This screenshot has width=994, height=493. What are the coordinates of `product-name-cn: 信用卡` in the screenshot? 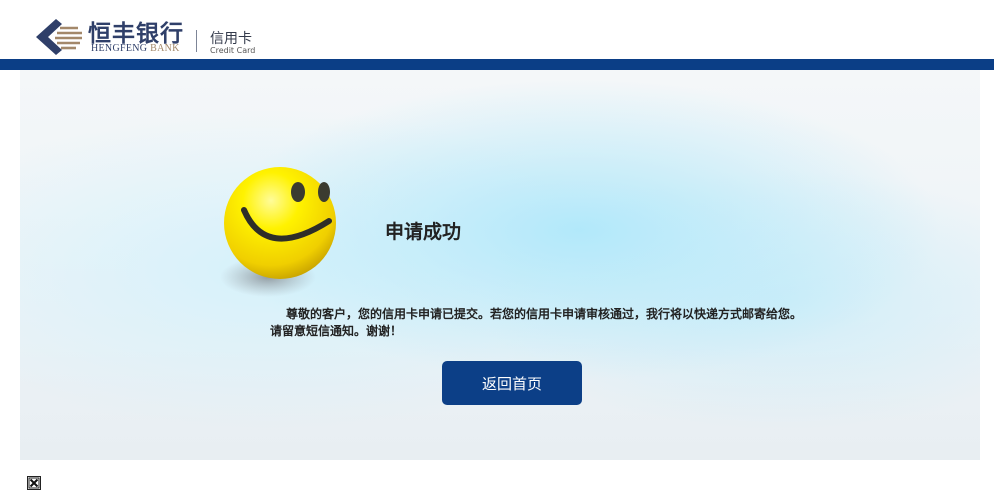 It's located at (231, 39).